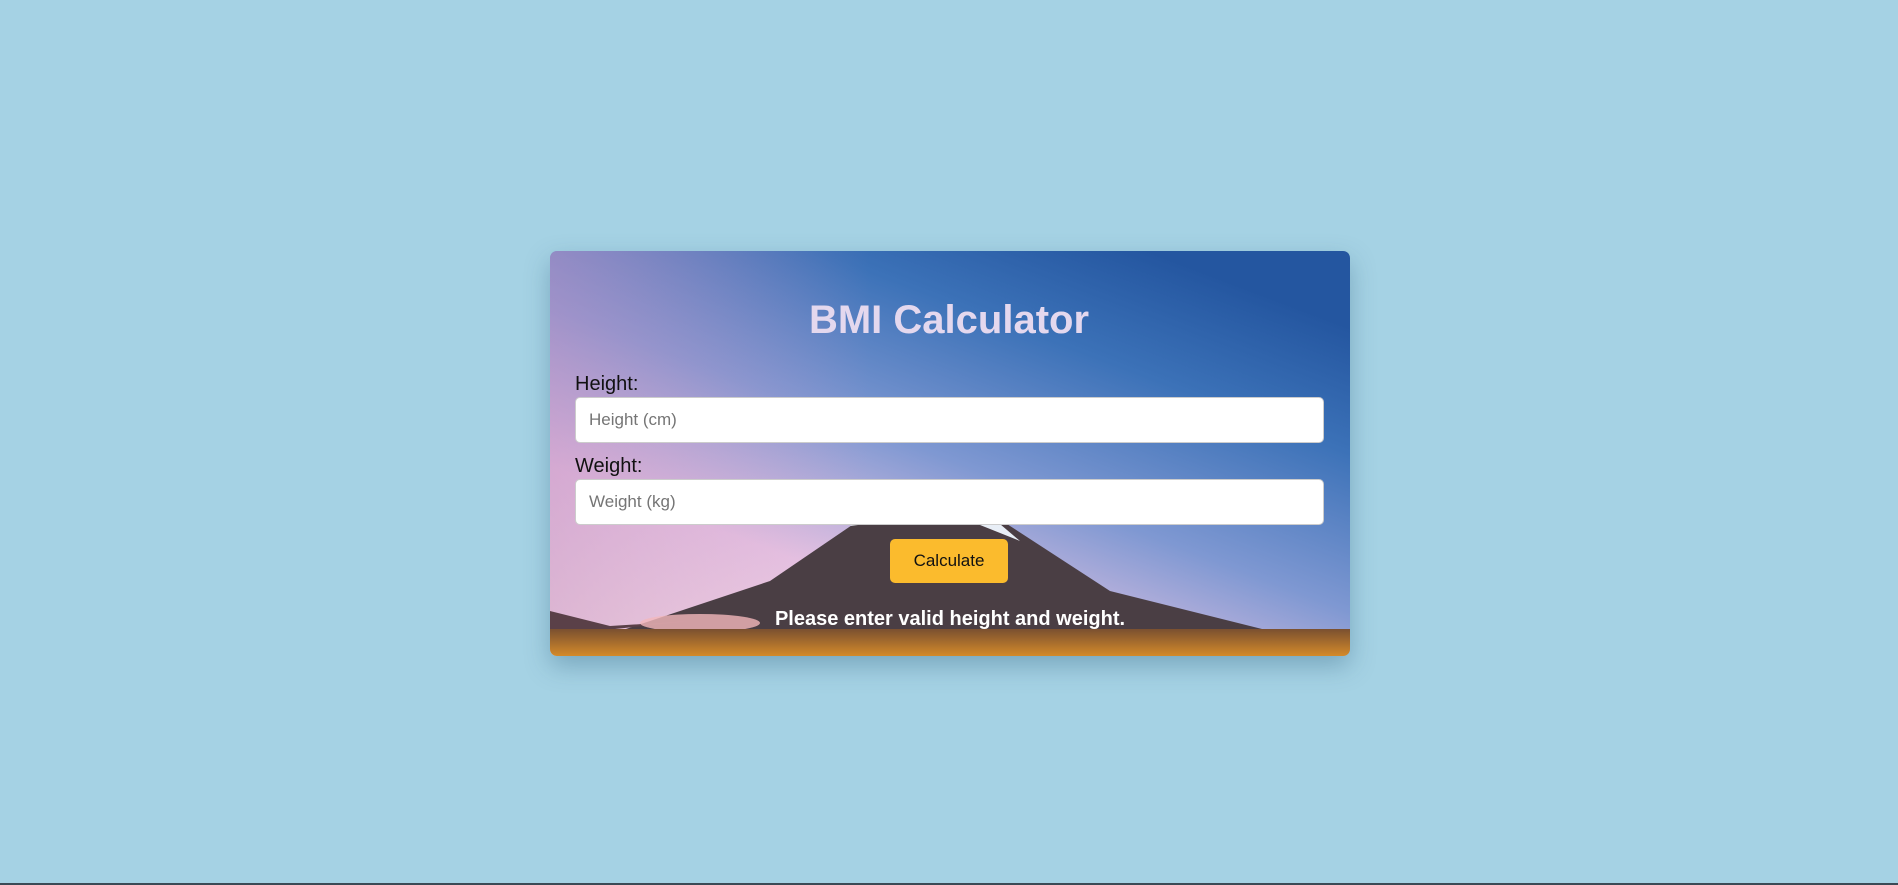 Image resolution: width=1898 pixels, height=885 pixels. What do you see at coordinates (949, 502) in the screenshot?
I see `weight-input` at bounding box center [949, 502].